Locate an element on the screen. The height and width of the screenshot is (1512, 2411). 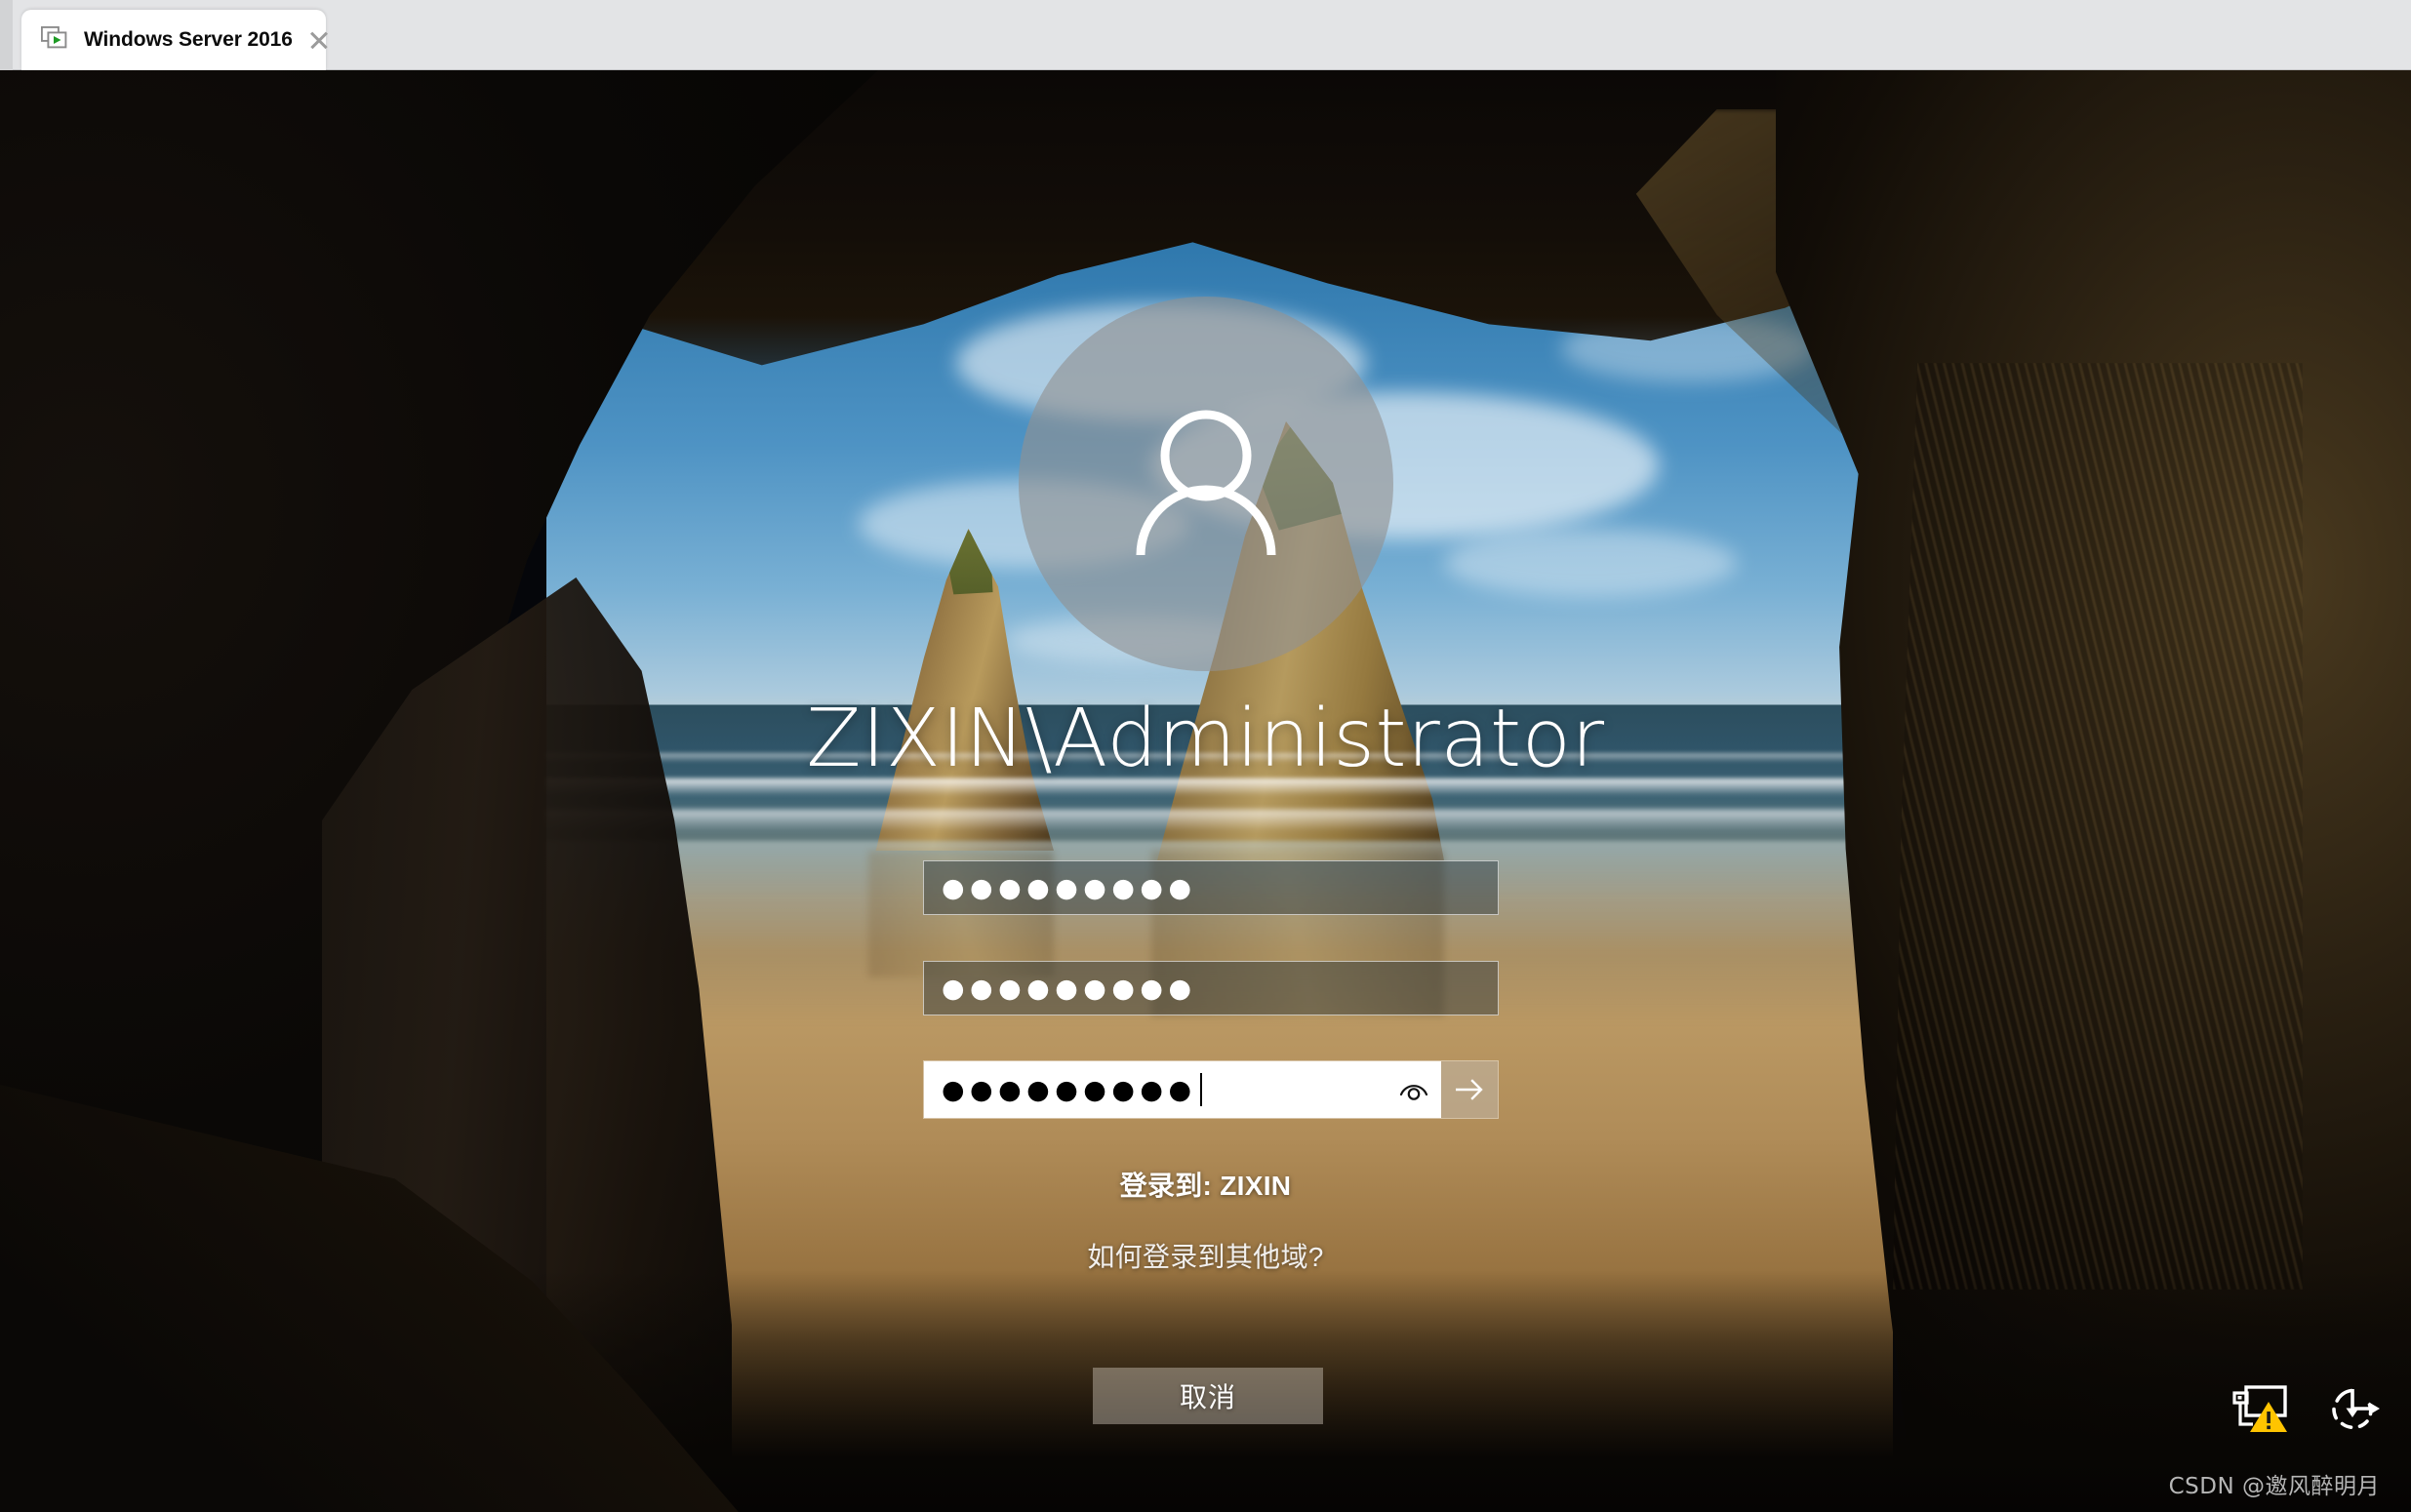
page-title: ZIXIN\Administrator is located at coordinates (1205, 739).